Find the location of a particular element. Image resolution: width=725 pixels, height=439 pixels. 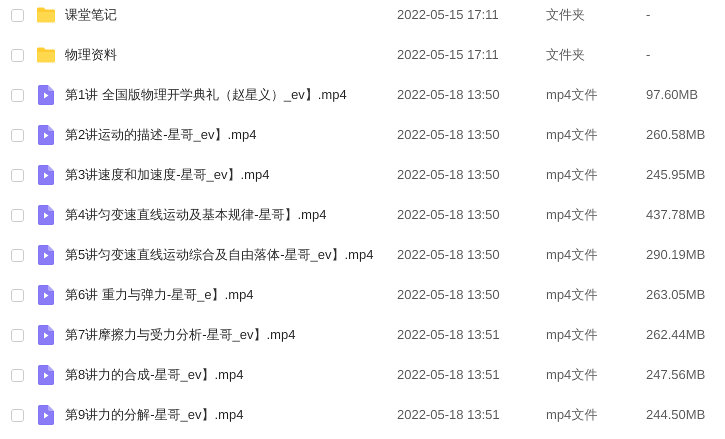

file-name: 第7讲摩擦力与受力分析-星哥_ev】.mp4 is located at coordinates (231, 335).